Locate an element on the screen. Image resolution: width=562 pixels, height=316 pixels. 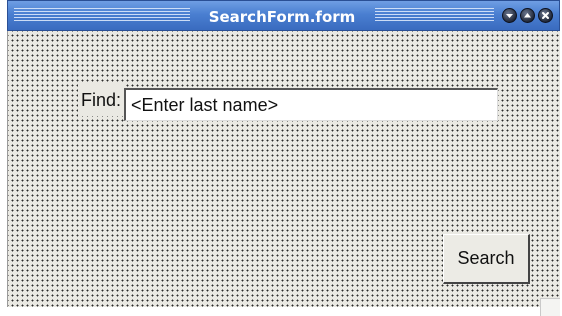
minimize-icon is located at coordinates (509, 15).